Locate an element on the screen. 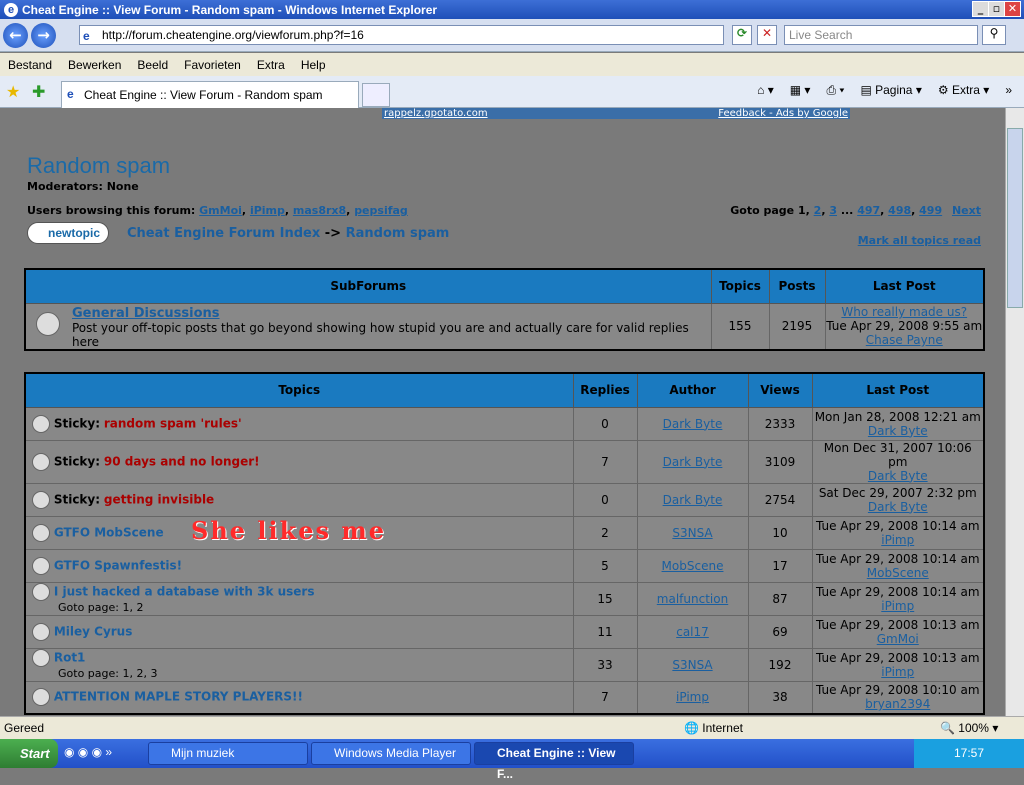 The width and height of the screenshot is (1024, 785). topic-link: random spam 'rules' is located at coordinates (173, 423).